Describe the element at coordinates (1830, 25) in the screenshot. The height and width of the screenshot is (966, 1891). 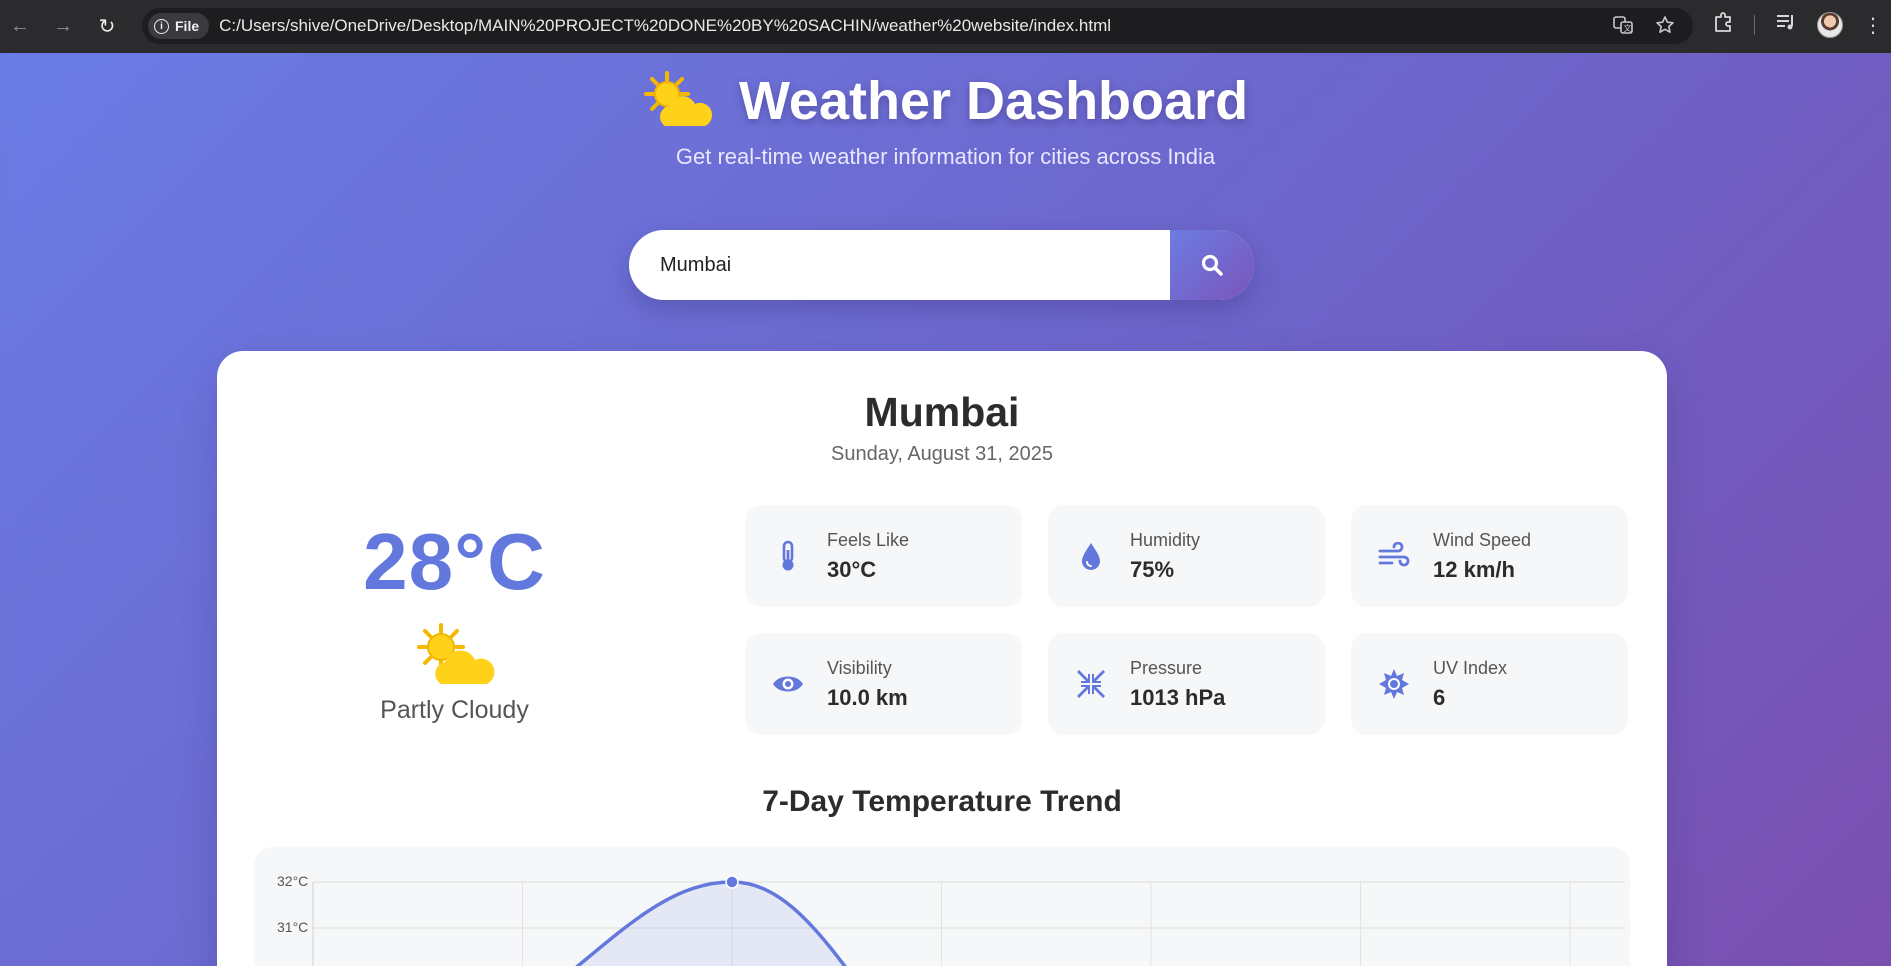
I see `profile-avatar` at that location.